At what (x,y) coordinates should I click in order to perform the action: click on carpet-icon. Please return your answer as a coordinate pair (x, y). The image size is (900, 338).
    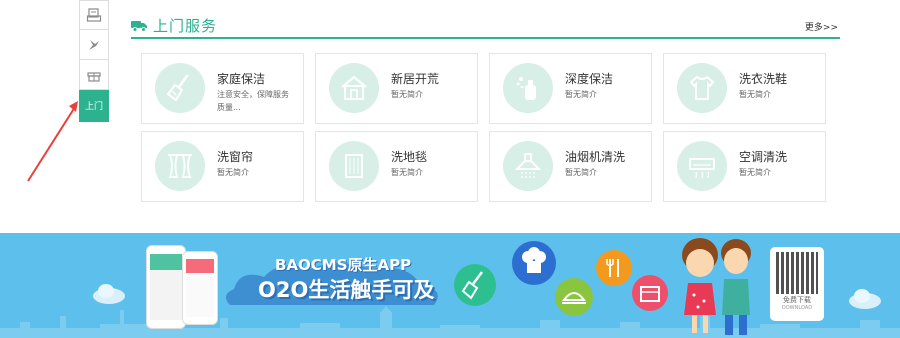
    Looking at the image, I should click on (354, 166).